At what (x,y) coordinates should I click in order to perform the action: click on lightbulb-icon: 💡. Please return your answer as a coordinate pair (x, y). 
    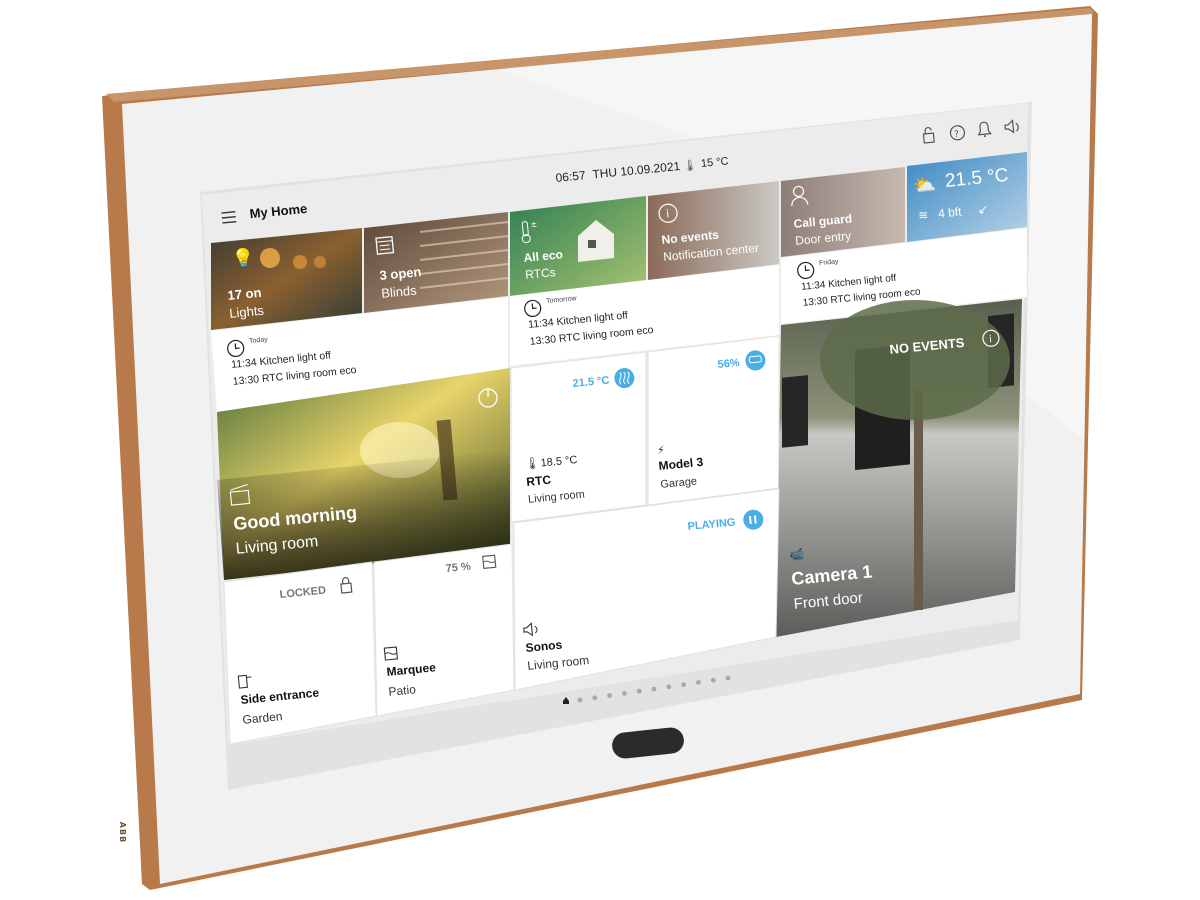
    Looking at the image, I should click on (243, 258).